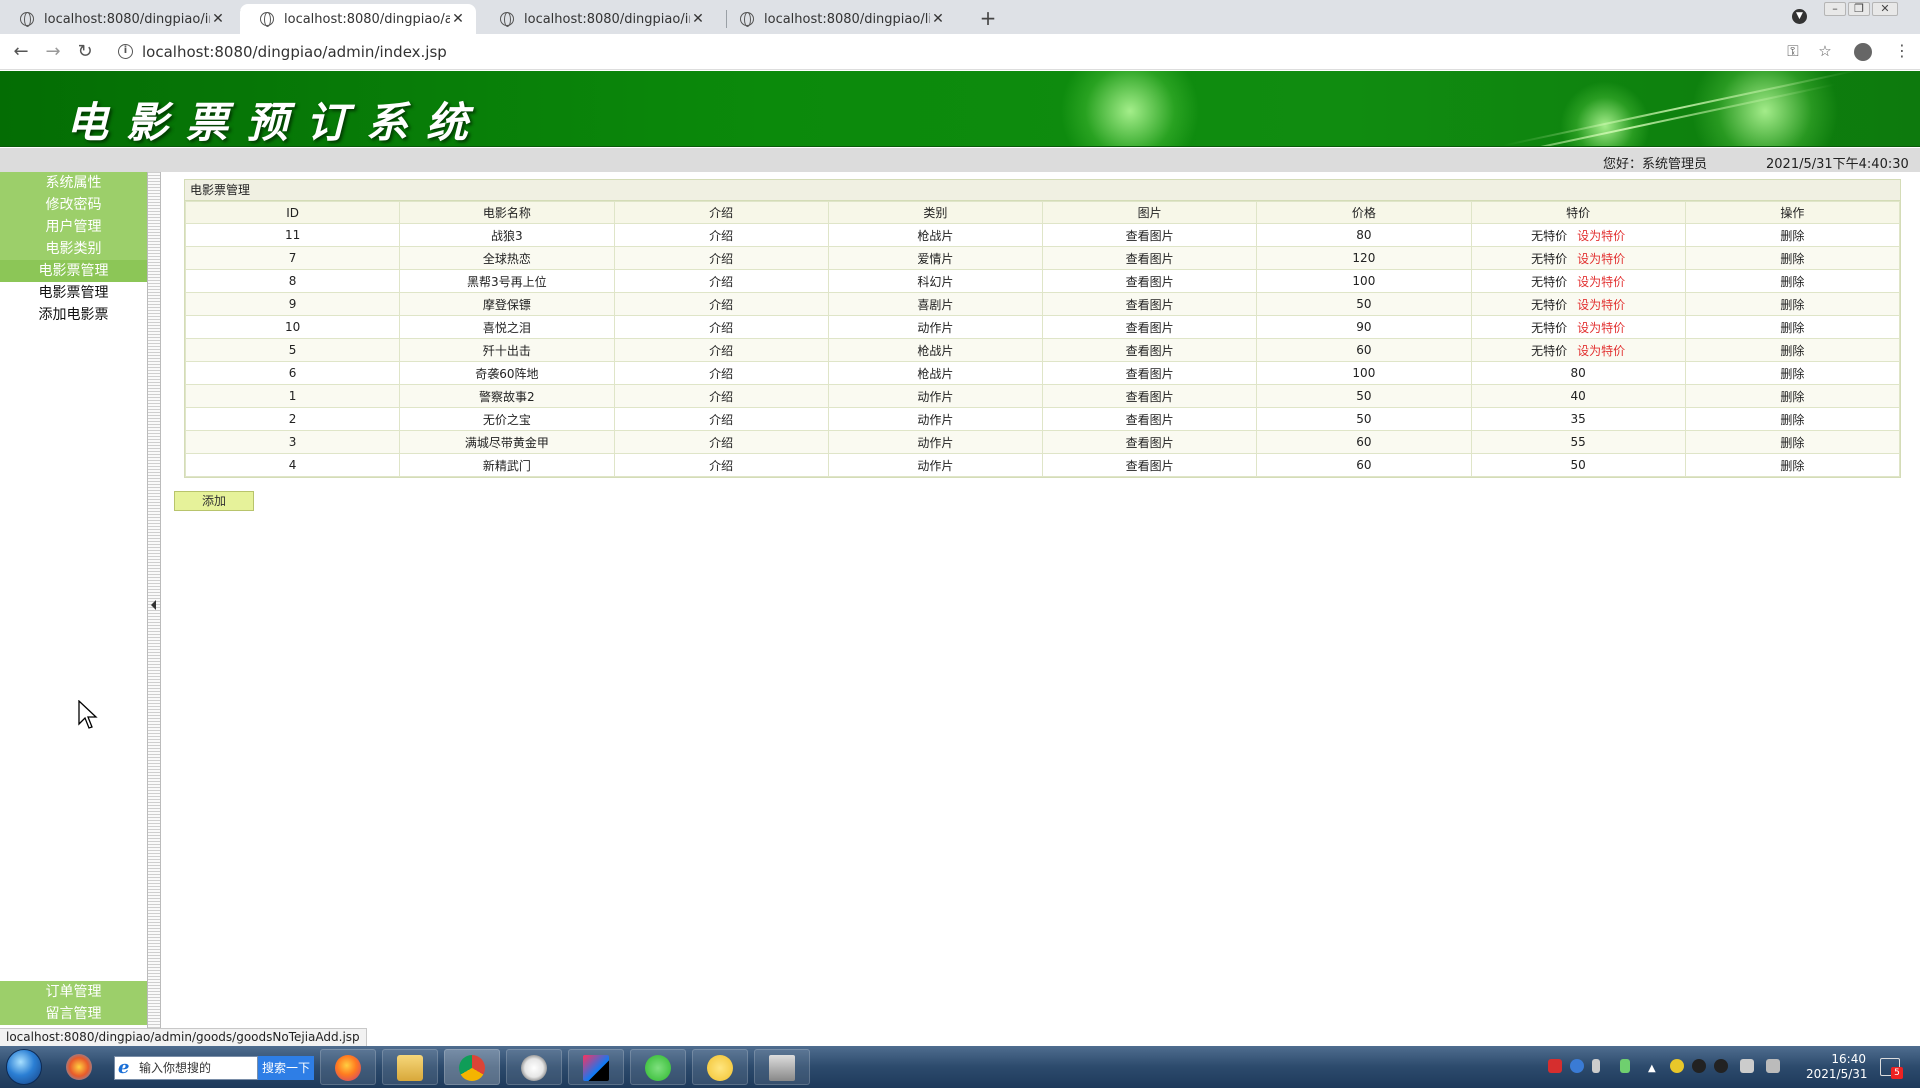  Describe the element at coordinates (125, 51) in the screenshot. I see `info-icon: i` at that location.